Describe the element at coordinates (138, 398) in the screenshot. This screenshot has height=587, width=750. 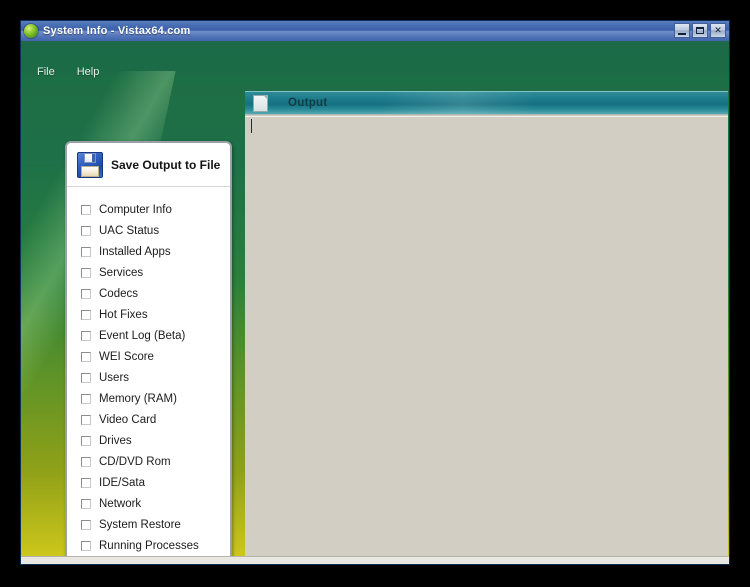
I see `checkbox-label: Memory (RAM)` at that location.